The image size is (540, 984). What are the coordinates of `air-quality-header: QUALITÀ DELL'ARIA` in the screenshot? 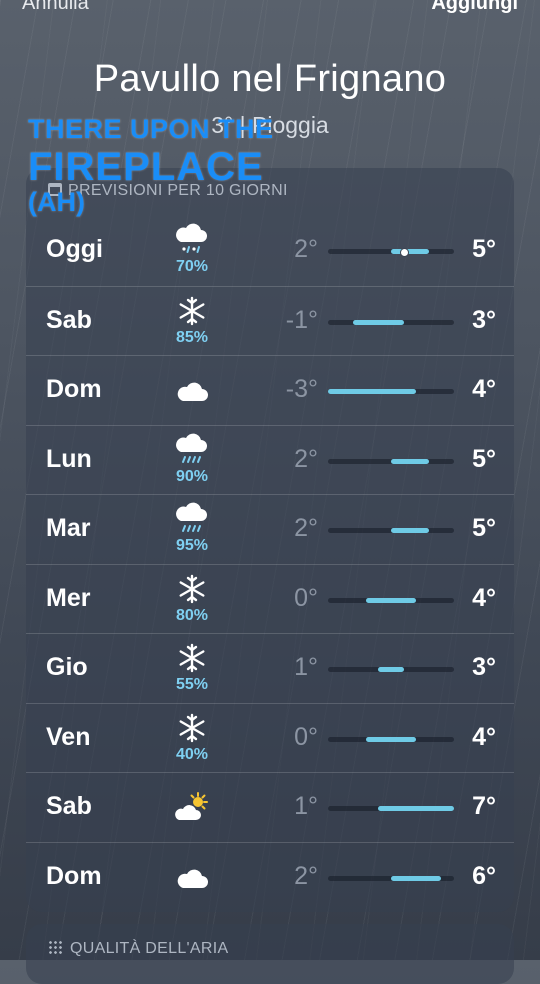 It's located at (138, 949).